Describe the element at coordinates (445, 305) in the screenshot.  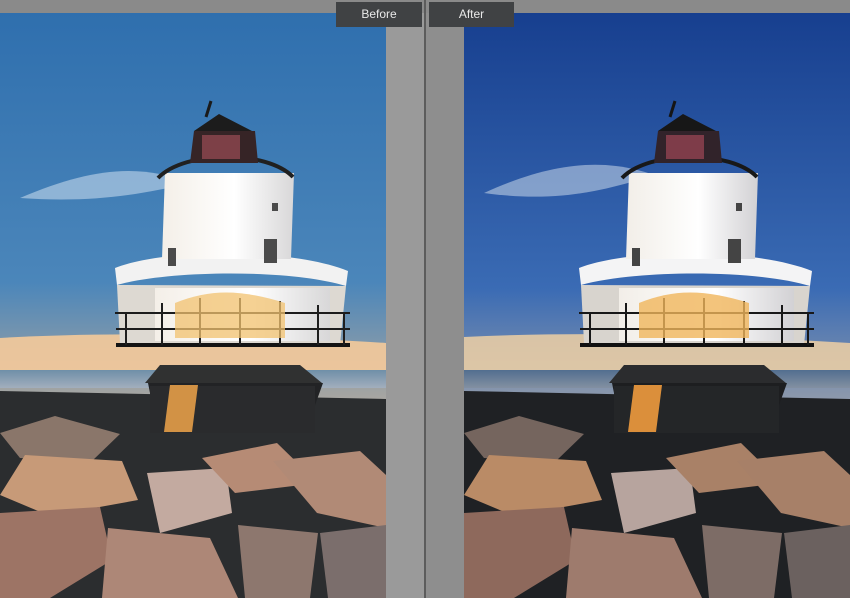
I see `after-panel-divider` at that location.